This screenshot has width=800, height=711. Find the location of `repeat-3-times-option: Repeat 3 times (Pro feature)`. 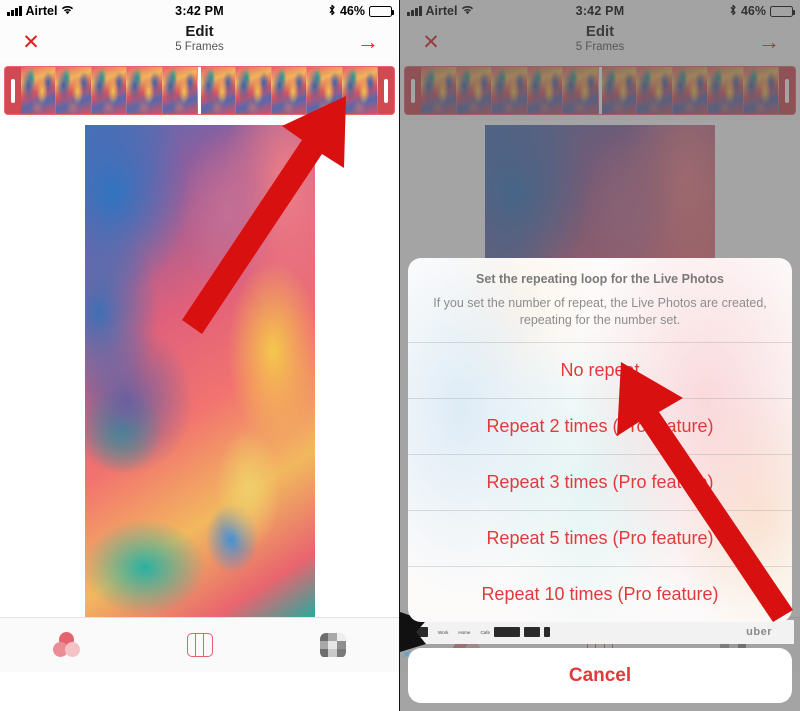

repeat-3-times-option: Repeat 3 times (Pro feature) is located at coordinates (600, 482).